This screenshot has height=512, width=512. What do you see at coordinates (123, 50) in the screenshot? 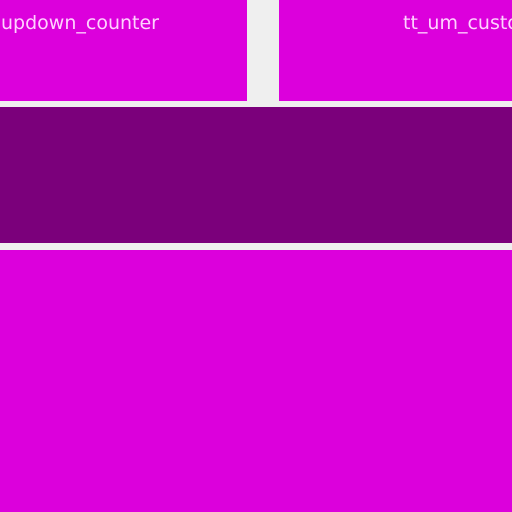
I see `tile-updown-counter: updown_counter` at bounding box center [123, 50].